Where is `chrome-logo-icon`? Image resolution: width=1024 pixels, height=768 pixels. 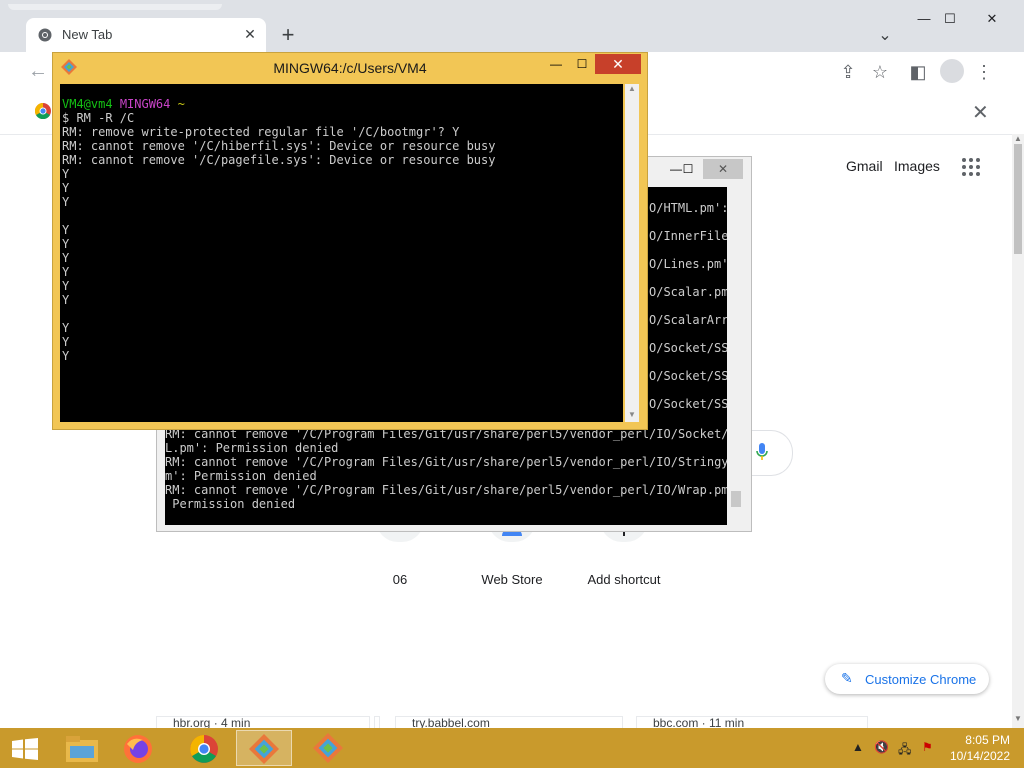 chrome-logo-icon is located at coordinates (43, 111).